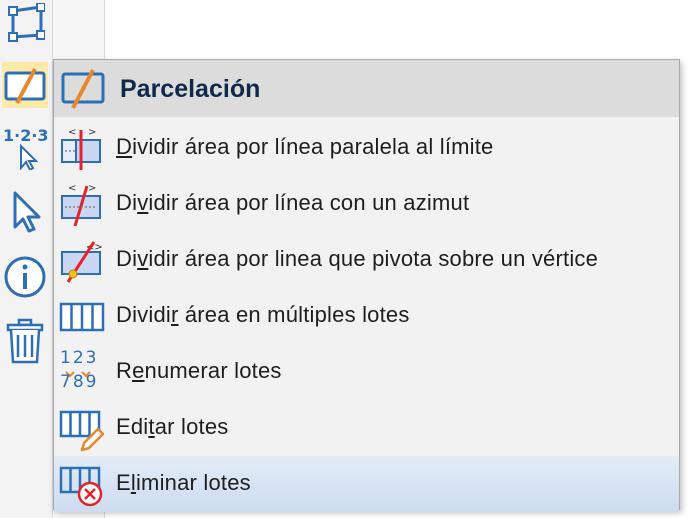  What do you see at coordinates (82, 485) in the screenshot?
I see `delete-lots-icon` at bounding box center [82, 485].